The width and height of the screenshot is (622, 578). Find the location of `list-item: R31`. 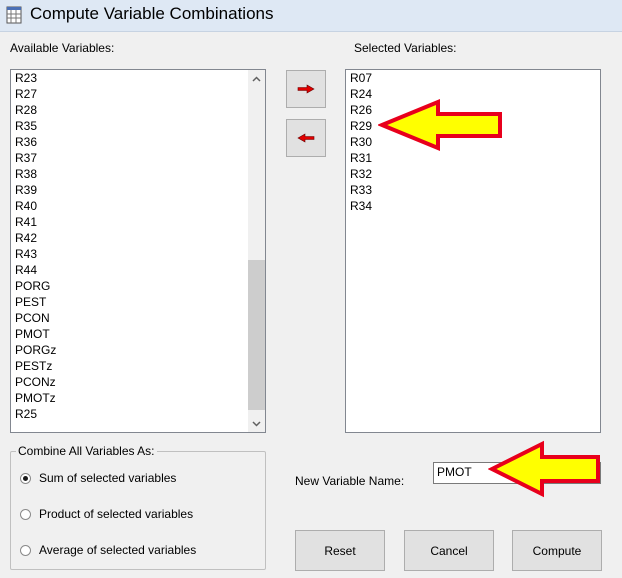

list-item: R31 is located at coordinates (471, 158).